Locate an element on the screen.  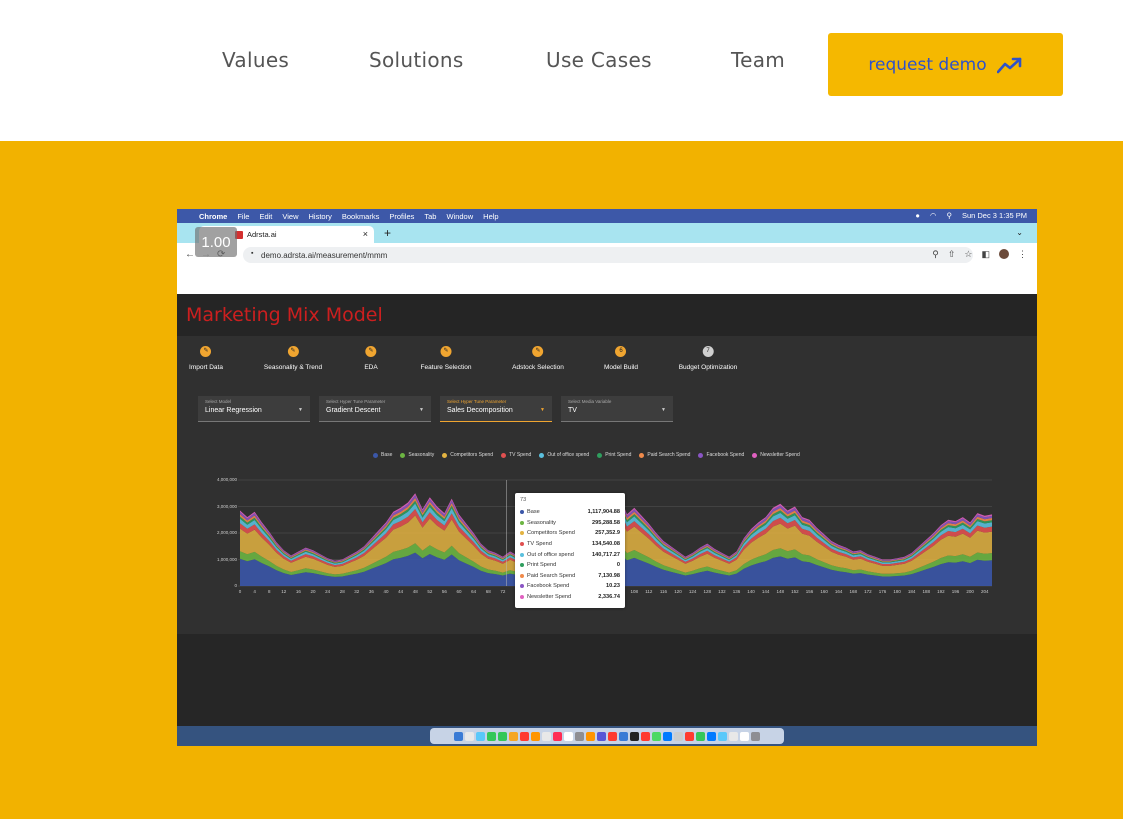
star-icon: ☆ is located at coordinates (968, 254).